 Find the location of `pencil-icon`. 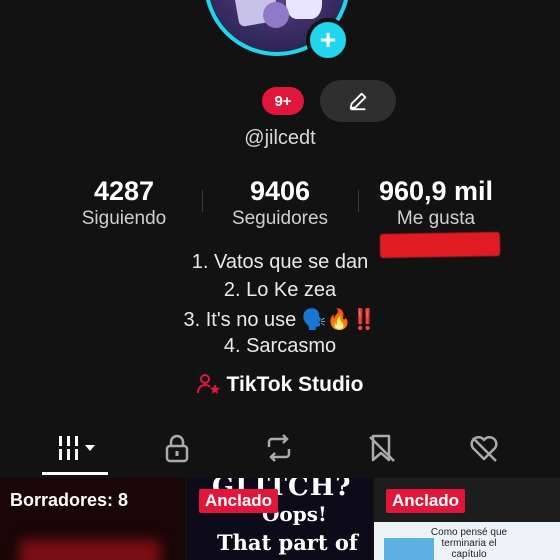

pencil-icon is located at coordinates (358, 101).